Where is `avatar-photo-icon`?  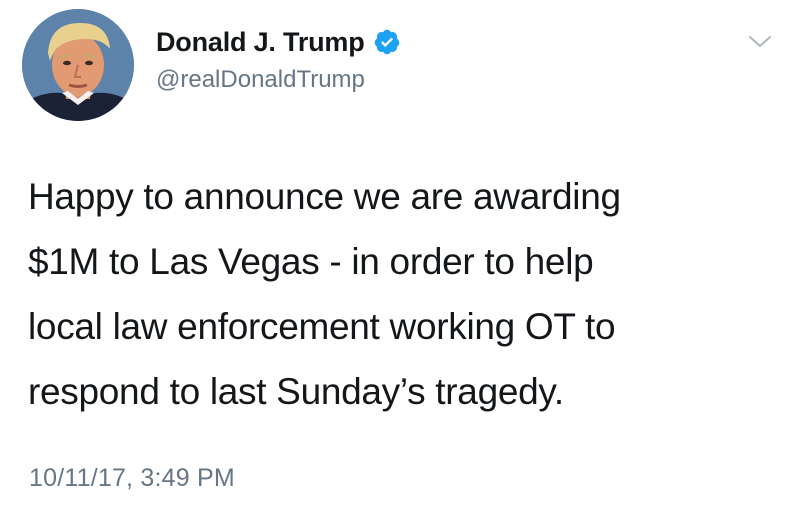 avatar-photo-icon is located at coordinates (78, 65).